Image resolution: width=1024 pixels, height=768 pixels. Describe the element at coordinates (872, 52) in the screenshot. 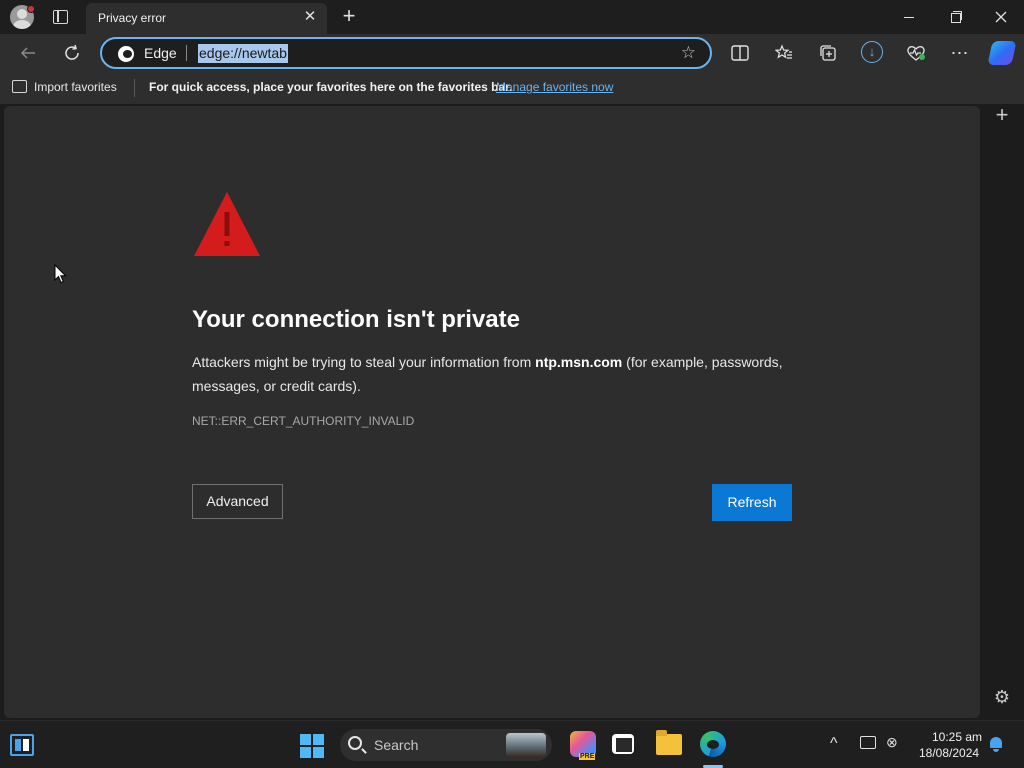

I see `download-icon: ↓` at that location.